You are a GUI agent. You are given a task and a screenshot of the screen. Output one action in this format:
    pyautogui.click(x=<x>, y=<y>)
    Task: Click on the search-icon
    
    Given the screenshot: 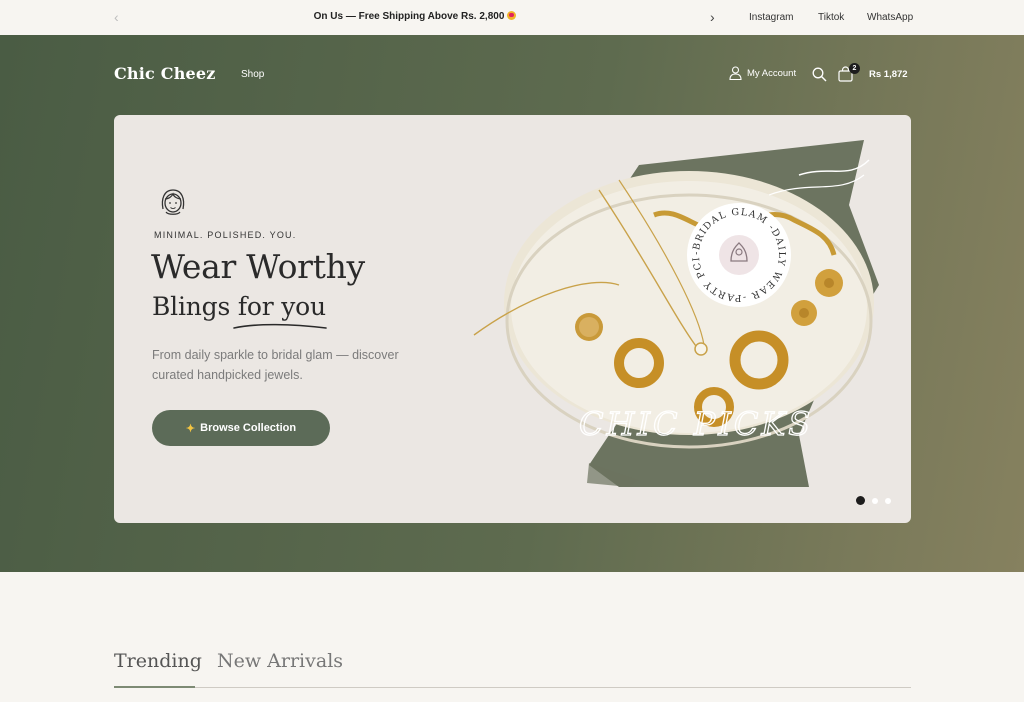 What is the action you would take?
    pyautogui.click(x=819, y=74)
    